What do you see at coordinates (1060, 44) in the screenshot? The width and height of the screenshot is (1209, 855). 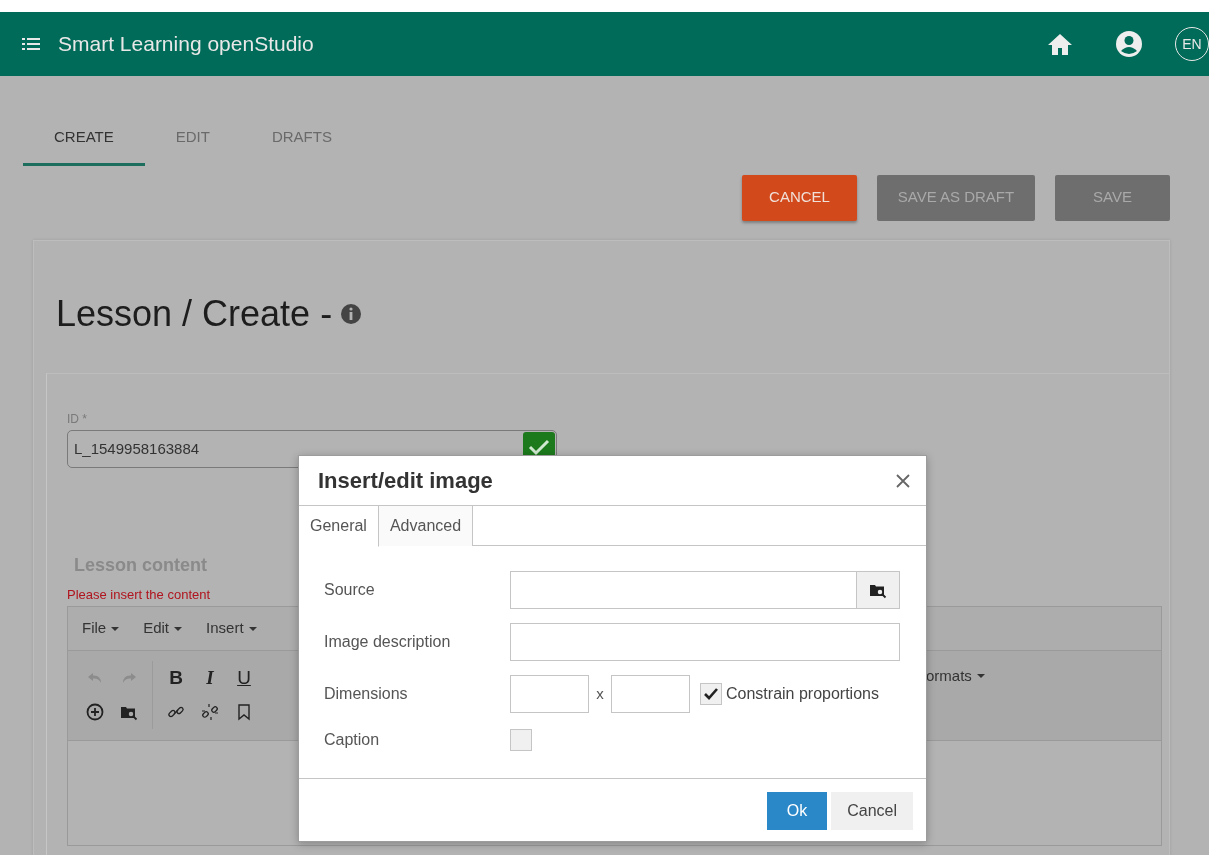 I see `home-icon` at bounding box center [1060, 44].